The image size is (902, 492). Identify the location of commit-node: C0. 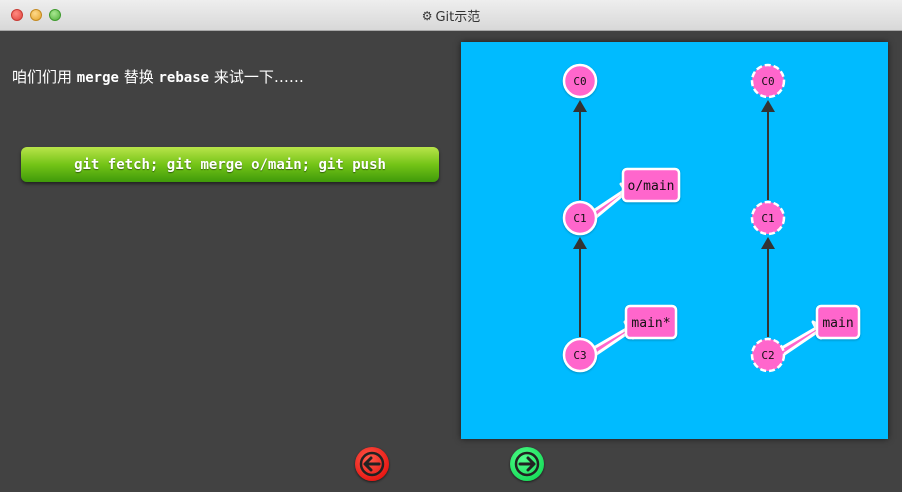
(580, 81).